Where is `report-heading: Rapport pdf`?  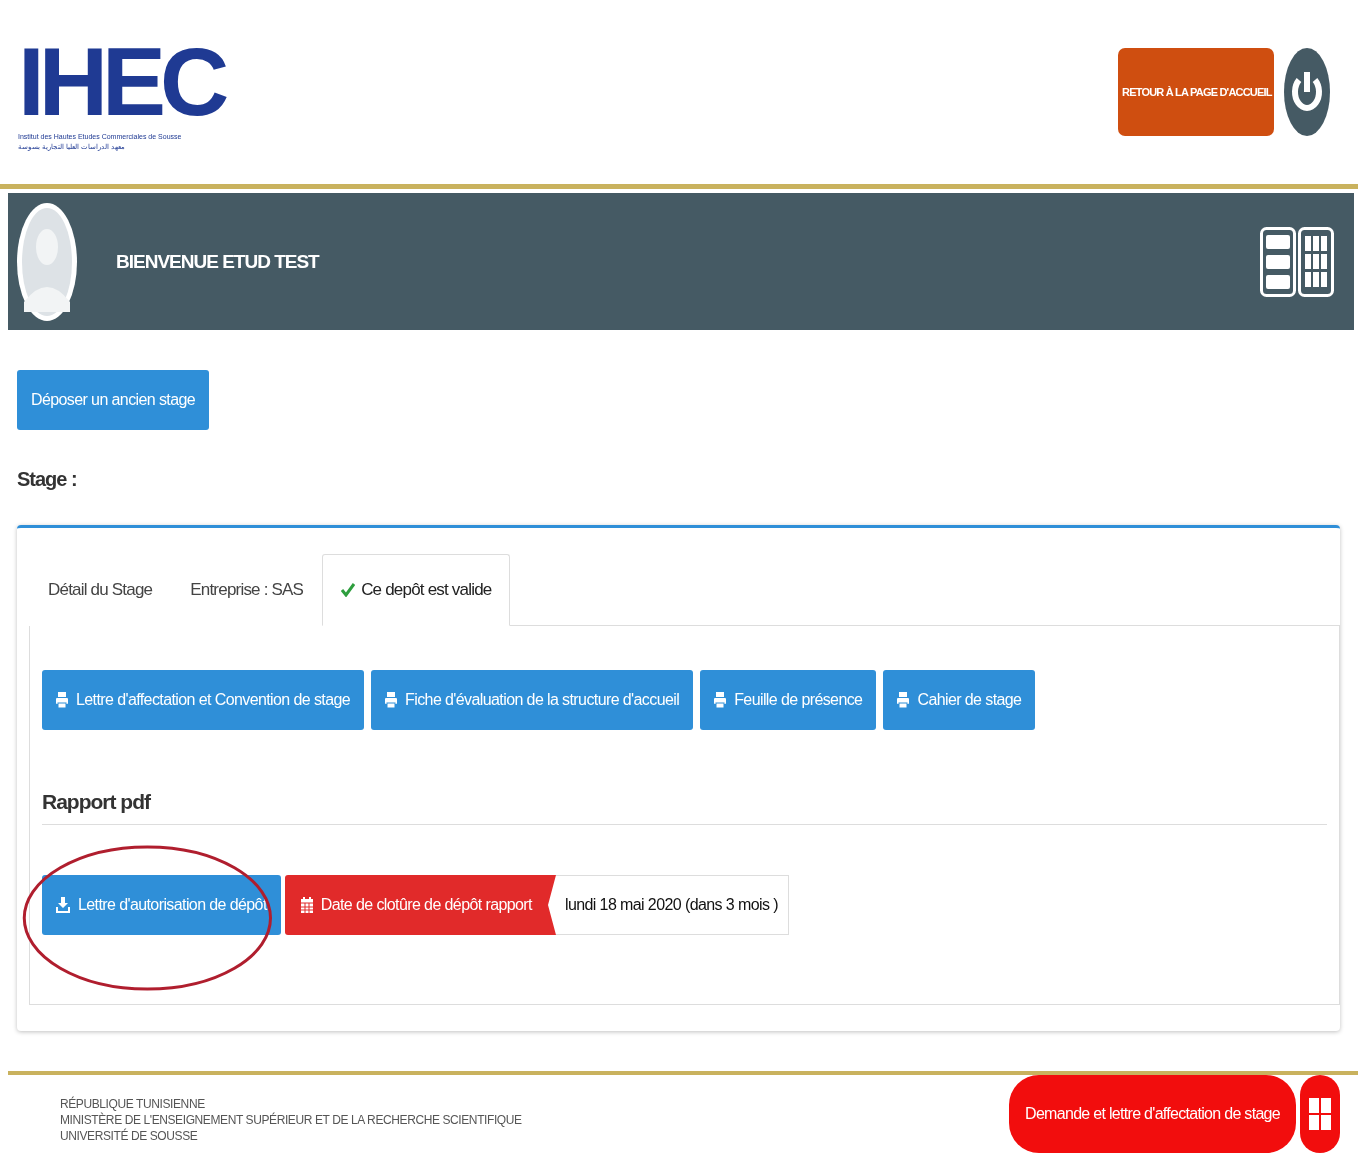
report-heading: Rapport pdf is located at coordinates (684, 807).